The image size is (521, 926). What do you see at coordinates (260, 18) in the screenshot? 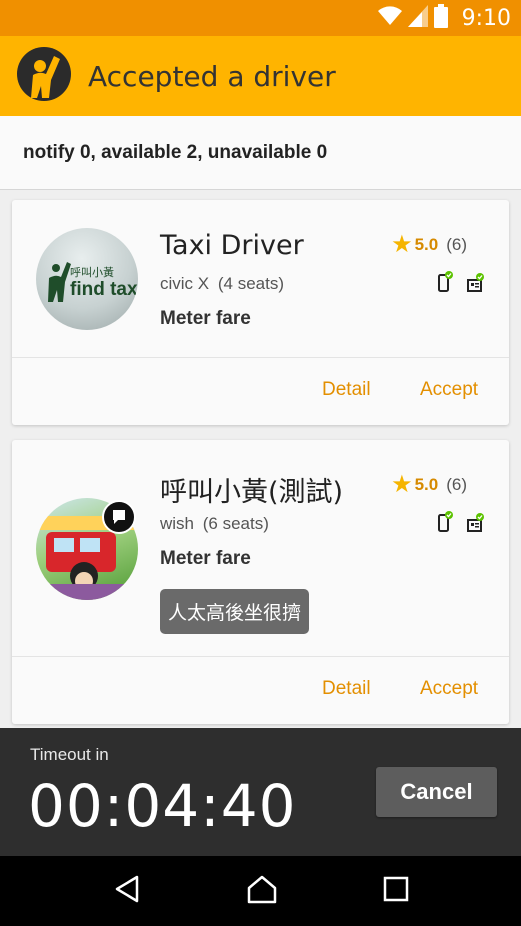
I see `status-bar: 9:10` at bounding box center [260, 18].